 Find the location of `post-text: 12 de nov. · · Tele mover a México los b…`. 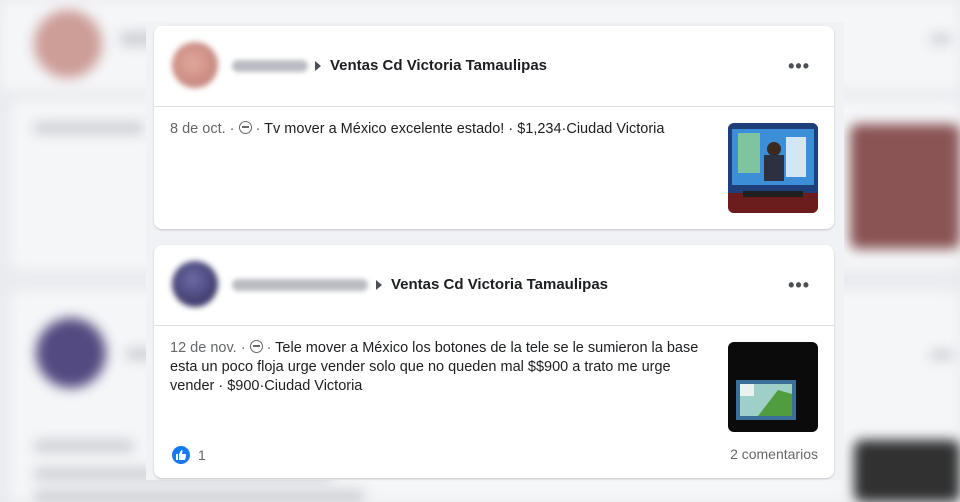

post-text: 12 de nov. · · Tele mover a México los b… is located at coordinates (434, 367).